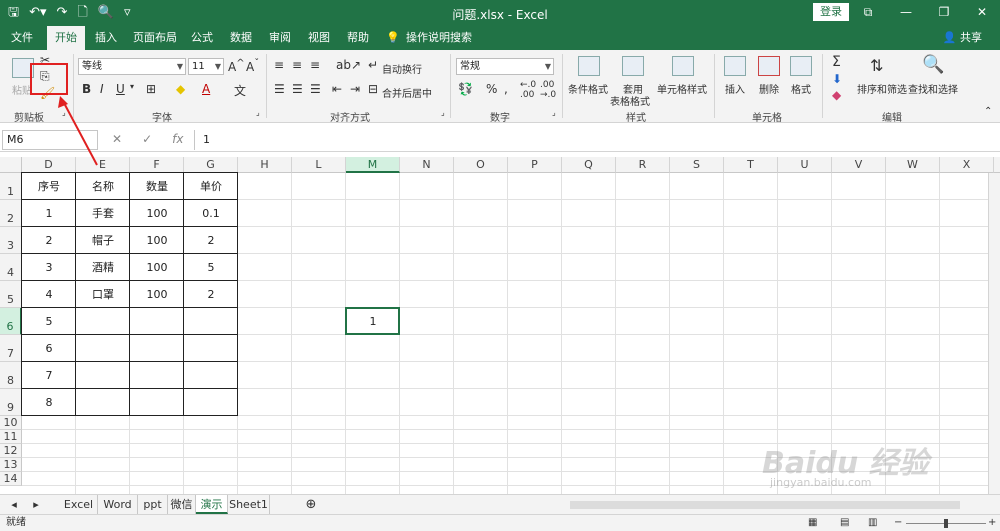  What do you see at coordinates (103, 165) in the screenshot?
I see `column-header-E: E` at bounding box center [103, 165].